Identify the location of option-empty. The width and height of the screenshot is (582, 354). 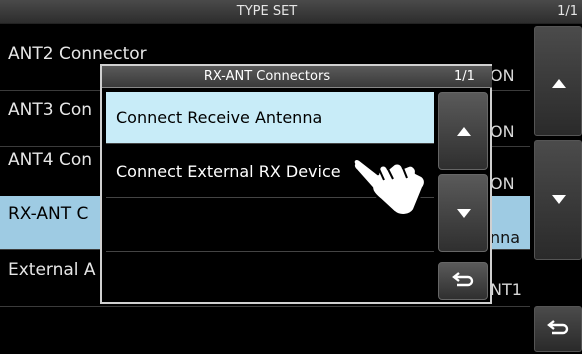
(270, 278).